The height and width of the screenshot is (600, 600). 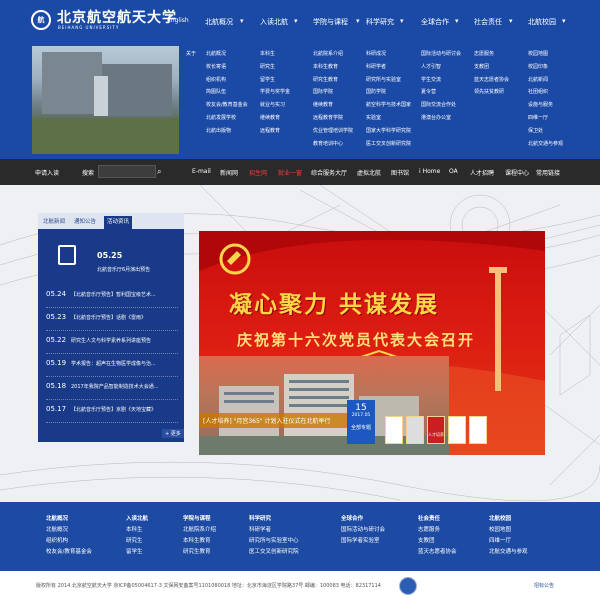 What do you see at coordinates (437, 519) in the screenshot?
I see `footer-heading: 社会责任` at bounding box center [437, 519].